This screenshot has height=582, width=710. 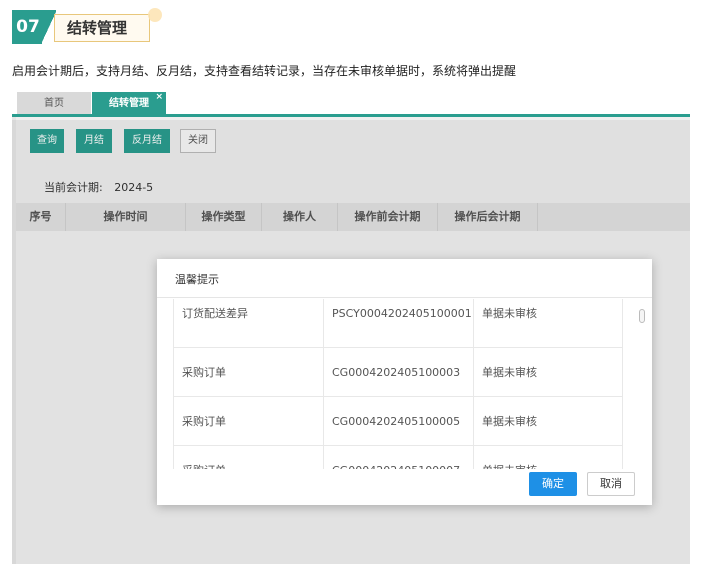 I want to click on document-code: PSCY0004202405100001, so click(x=398, y=323).